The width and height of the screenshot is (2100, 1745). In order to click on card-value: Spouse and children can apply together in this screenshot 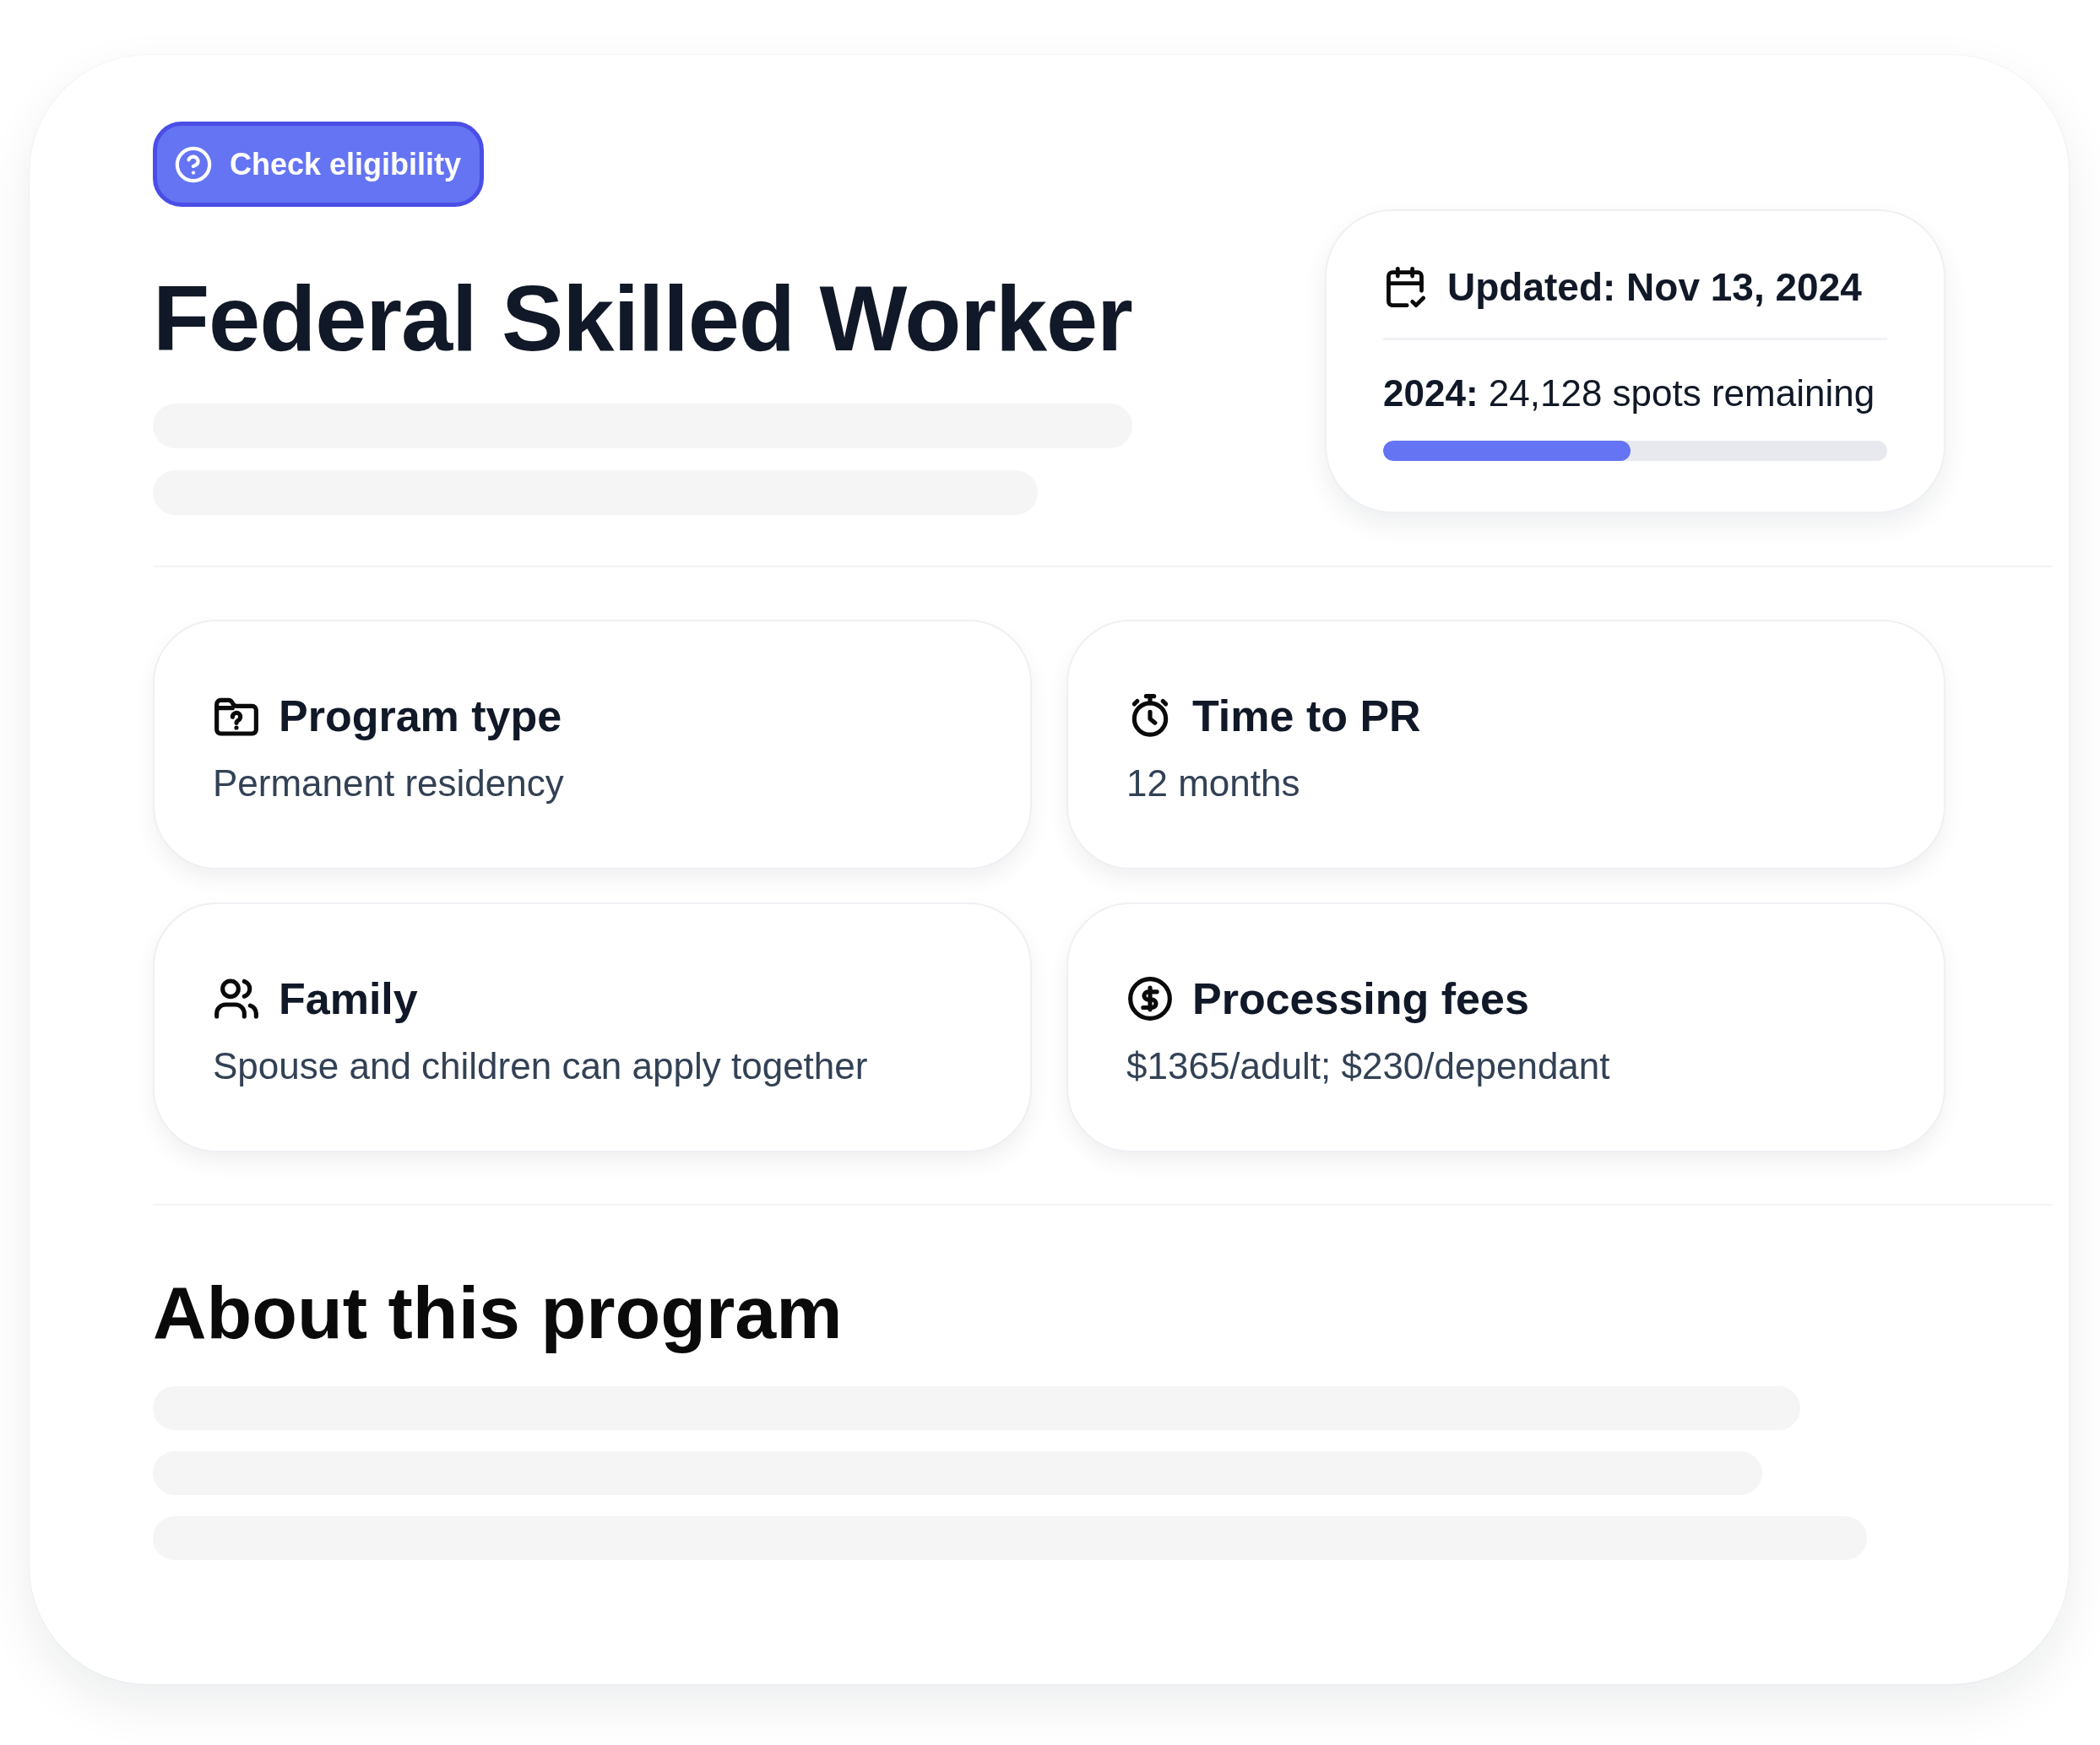, I will do `click(541, 1066)`.